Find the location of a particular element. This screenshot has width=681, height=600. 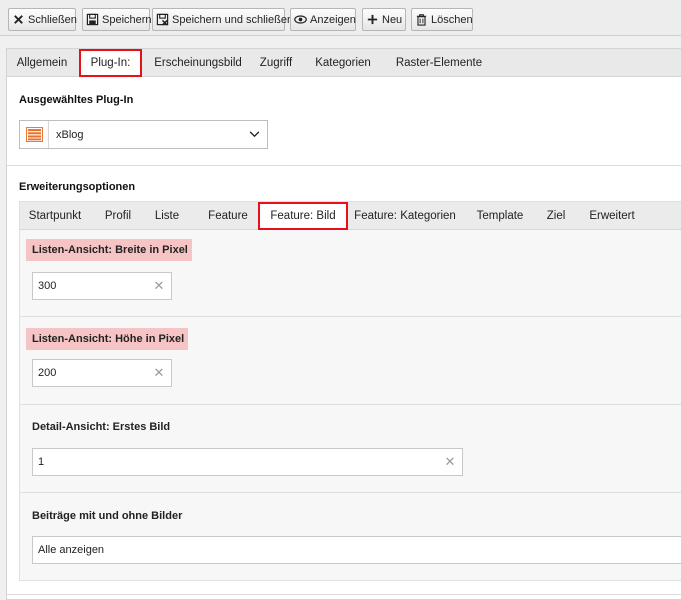

list-height-value: 200 is located at coordinates (47, 373).